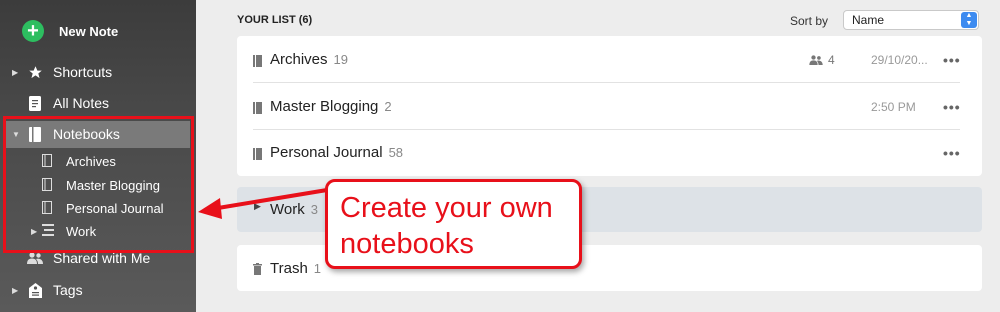 Image resolution: width=1000 pixels, height=312 pixels. I want to click on trash-count: 1, so click(317, 268).